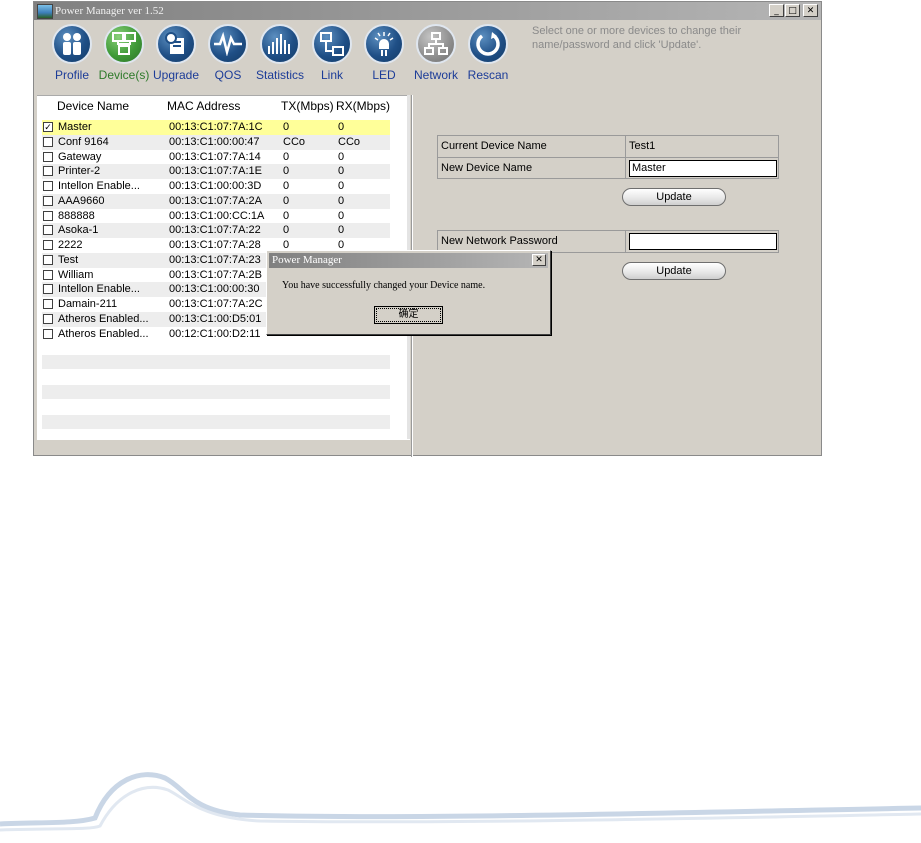 The height and width of the screenshot is (843, 921). I want to click on toolbar-devices: Device(s), so click(124, 58).